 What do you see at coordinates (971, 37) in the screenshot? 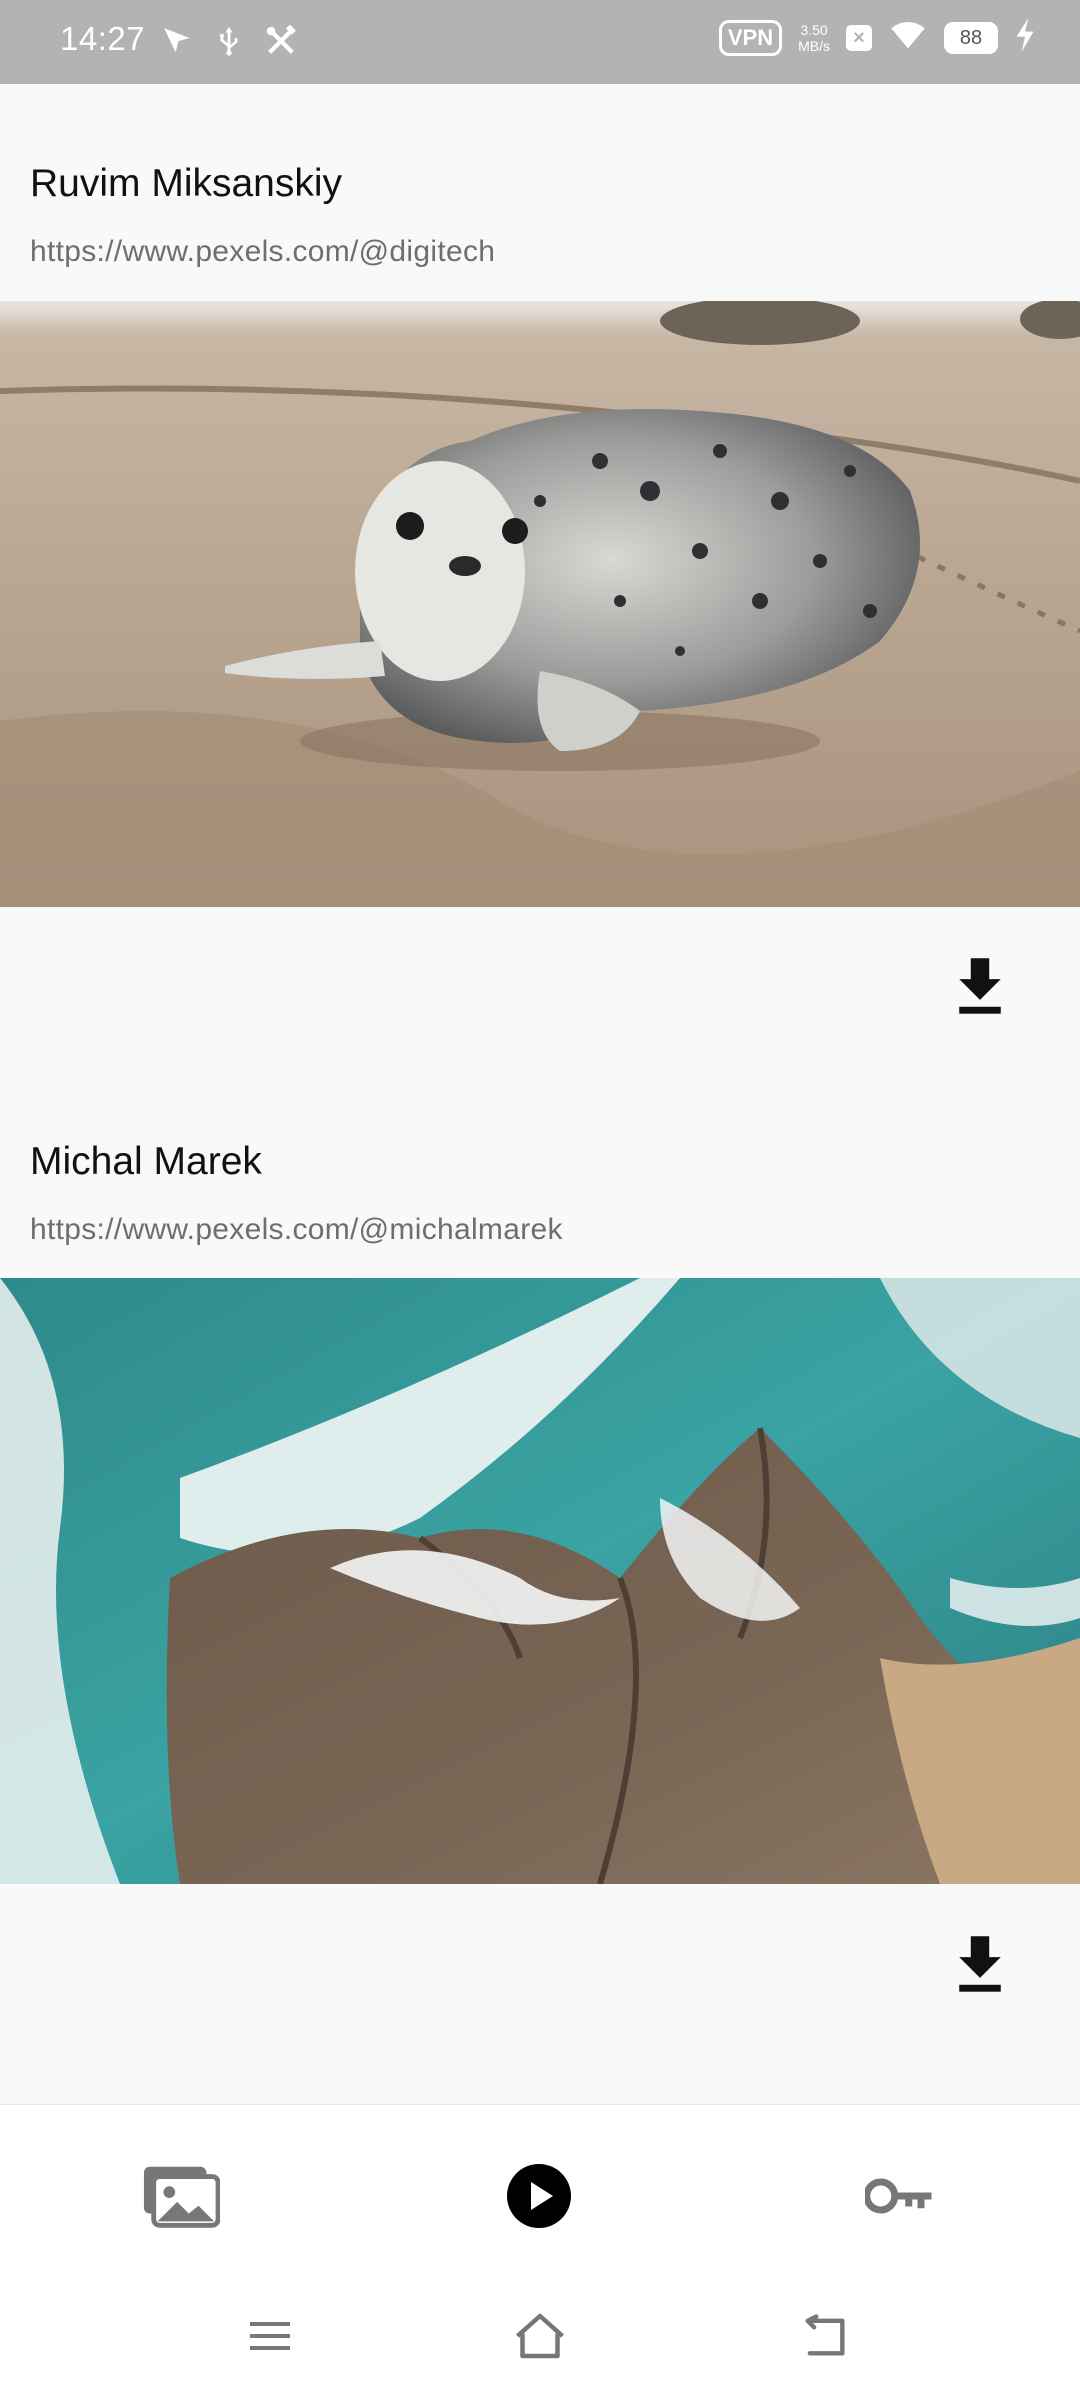
I see `battery-icon: 88` at bounding box center [971, 37].